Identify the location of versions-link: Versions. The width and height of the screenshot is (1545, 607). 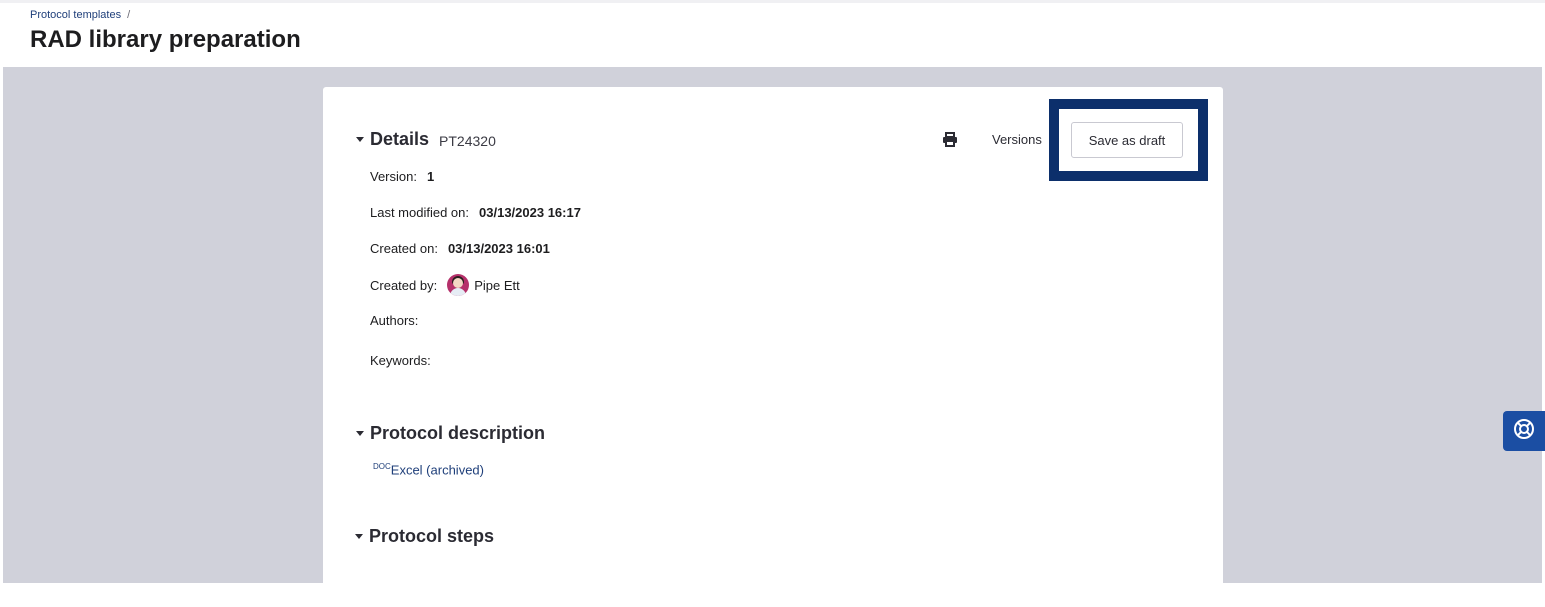
(1017, 139).